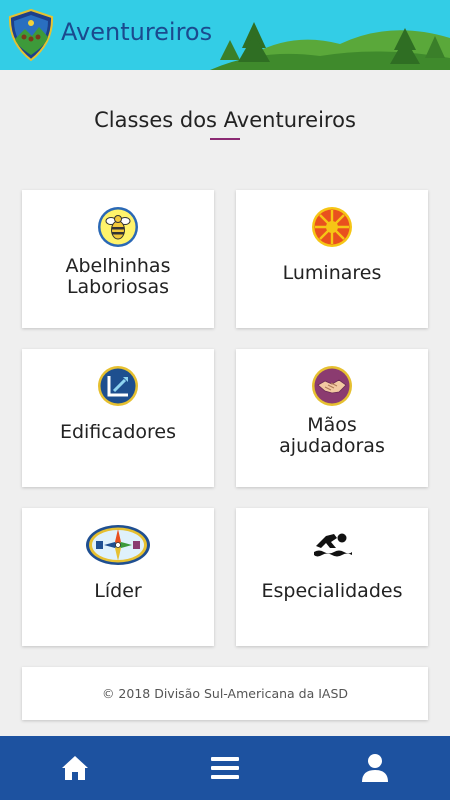 The width and height of the screenshot is (450, 800). Describe the element at coordinates (118, 545) in the screenshot. I see `compass-emblem-icon` at that location.